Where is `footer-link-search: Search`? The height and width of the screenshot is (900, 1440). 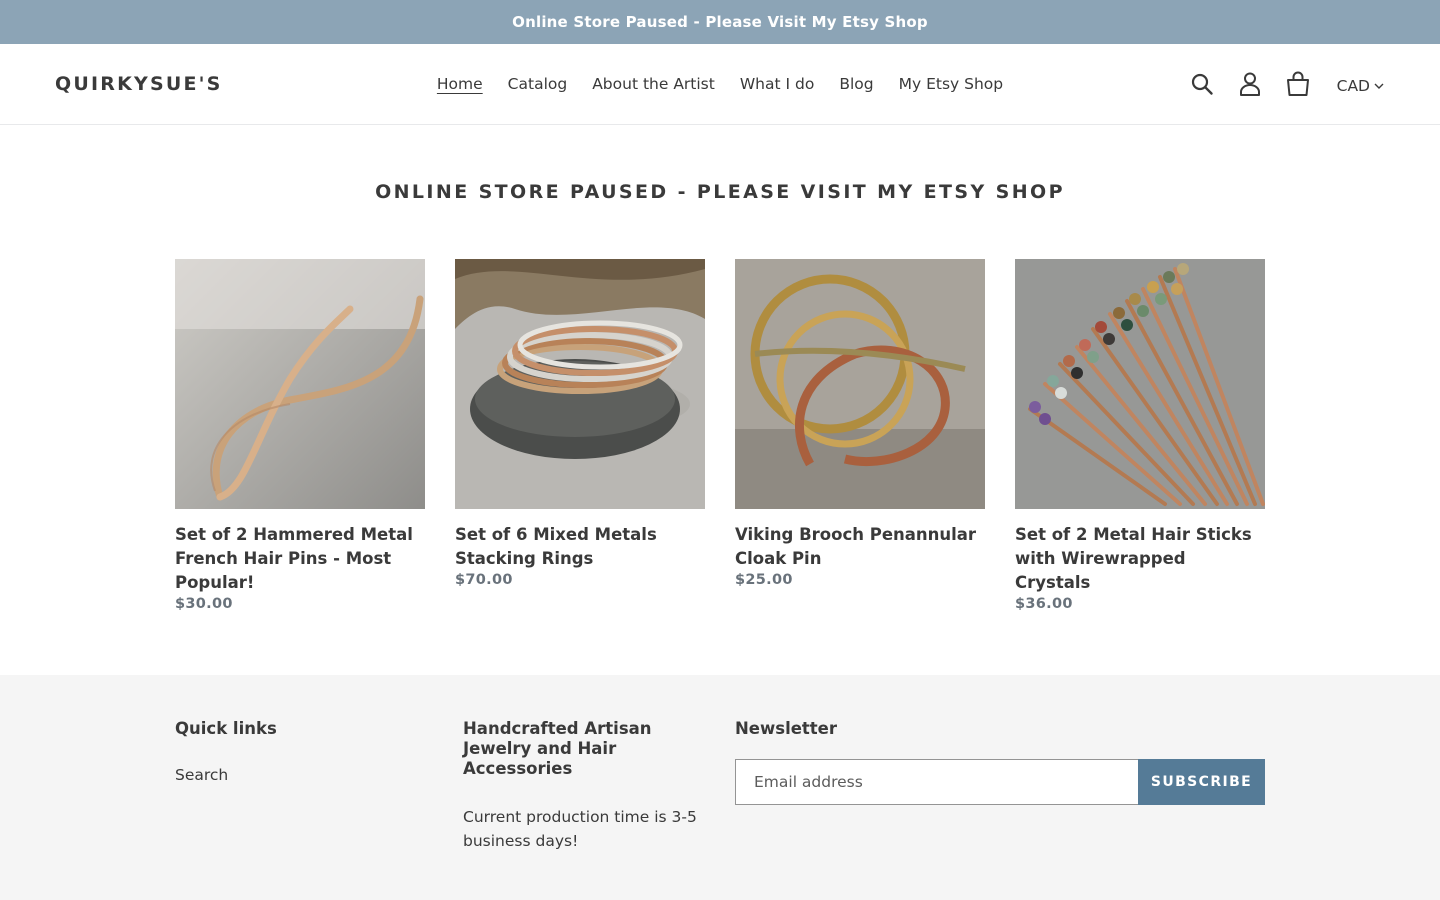
footer-link-search: Search is located at coordinates (300, 775).